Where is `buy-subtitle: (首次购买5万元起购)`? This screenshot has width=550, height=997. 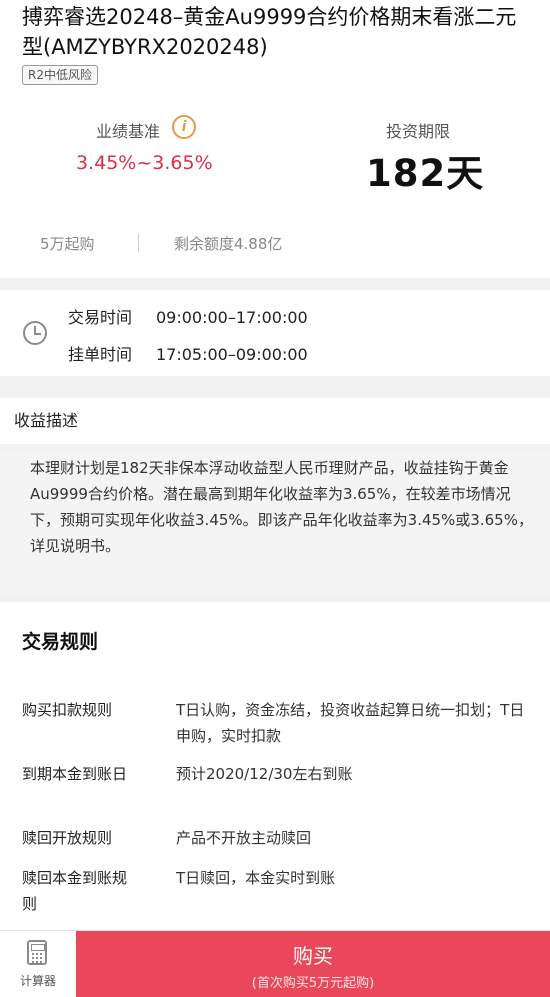 buy-subtitle: (首次购买5万元起购) is located at coordinates (313, 983).